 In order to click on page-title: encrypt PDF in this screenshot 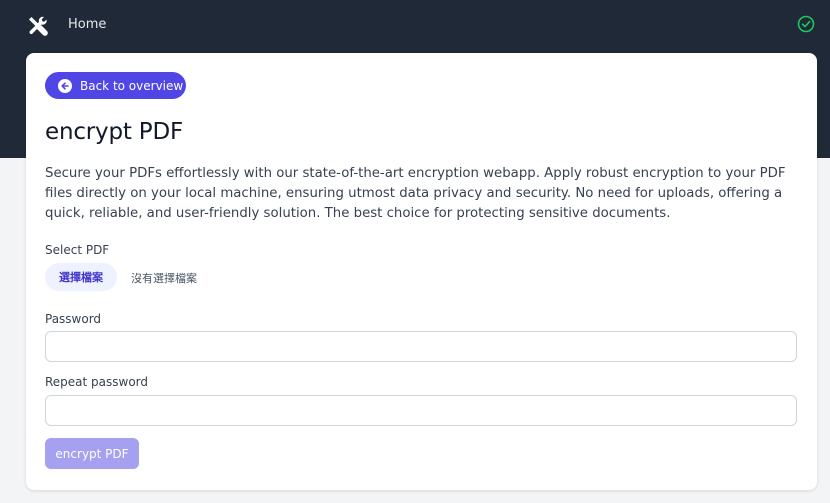, I will do `click(114, 132)`.